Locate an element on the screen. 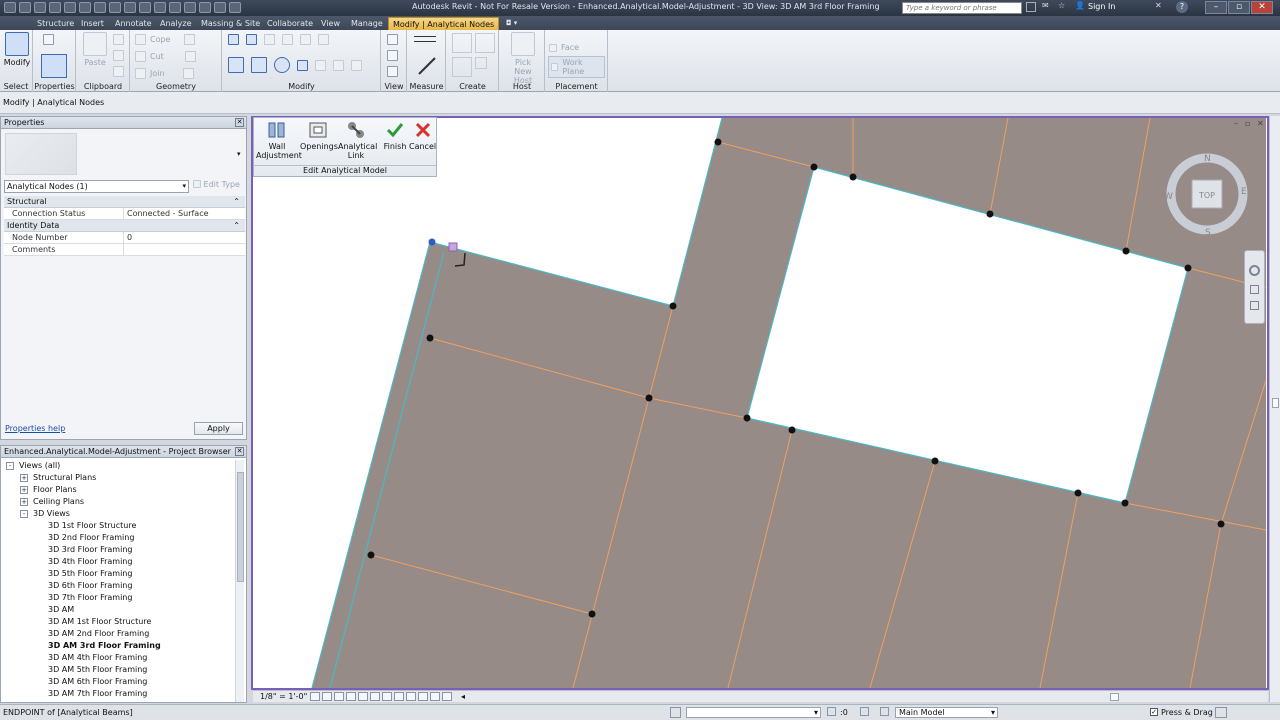 This screenshot has width=1280, height=720. paste-button: Paste is located at coordinates (95, 49).